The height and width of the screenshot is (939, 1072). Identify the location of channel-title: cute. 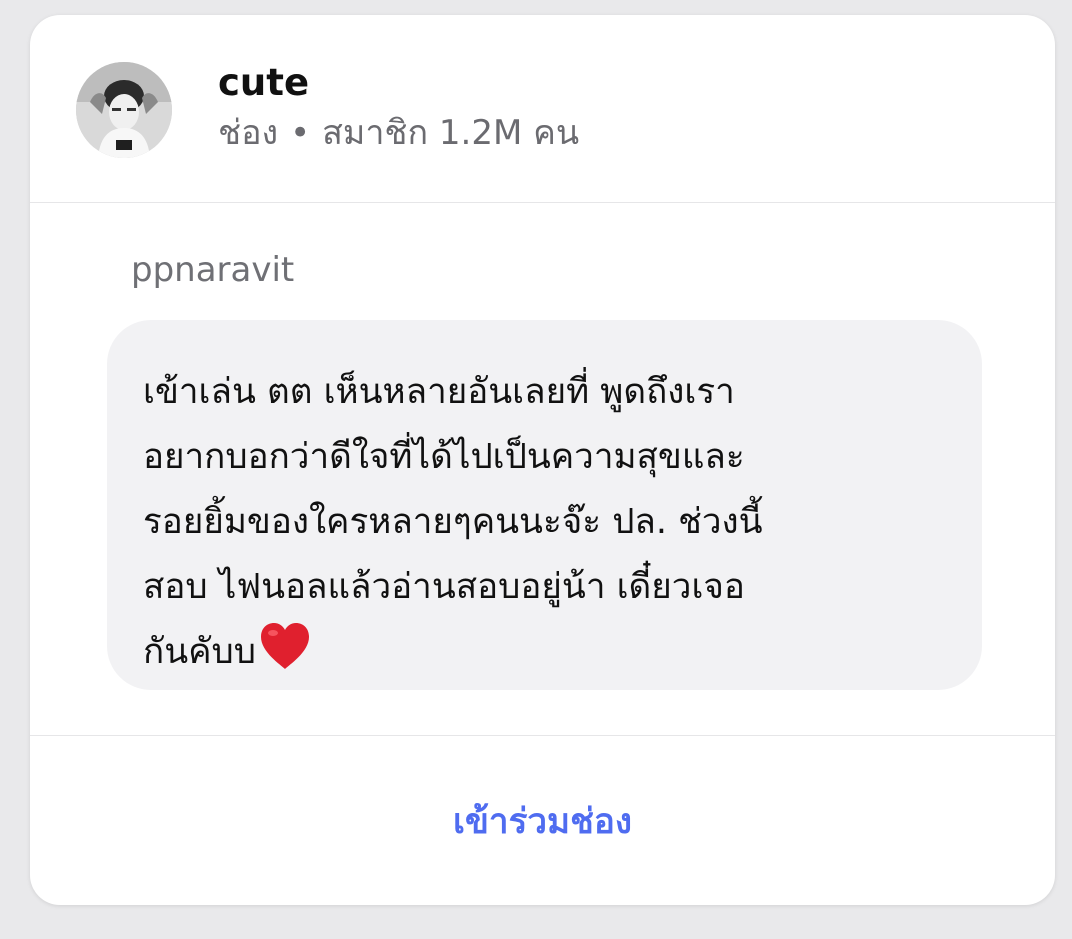
(263, 83).